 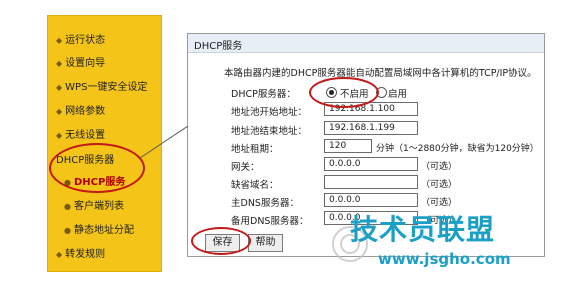 I want to click on end-ip-input: 192.168.1.199, so click(x=371, y=128).